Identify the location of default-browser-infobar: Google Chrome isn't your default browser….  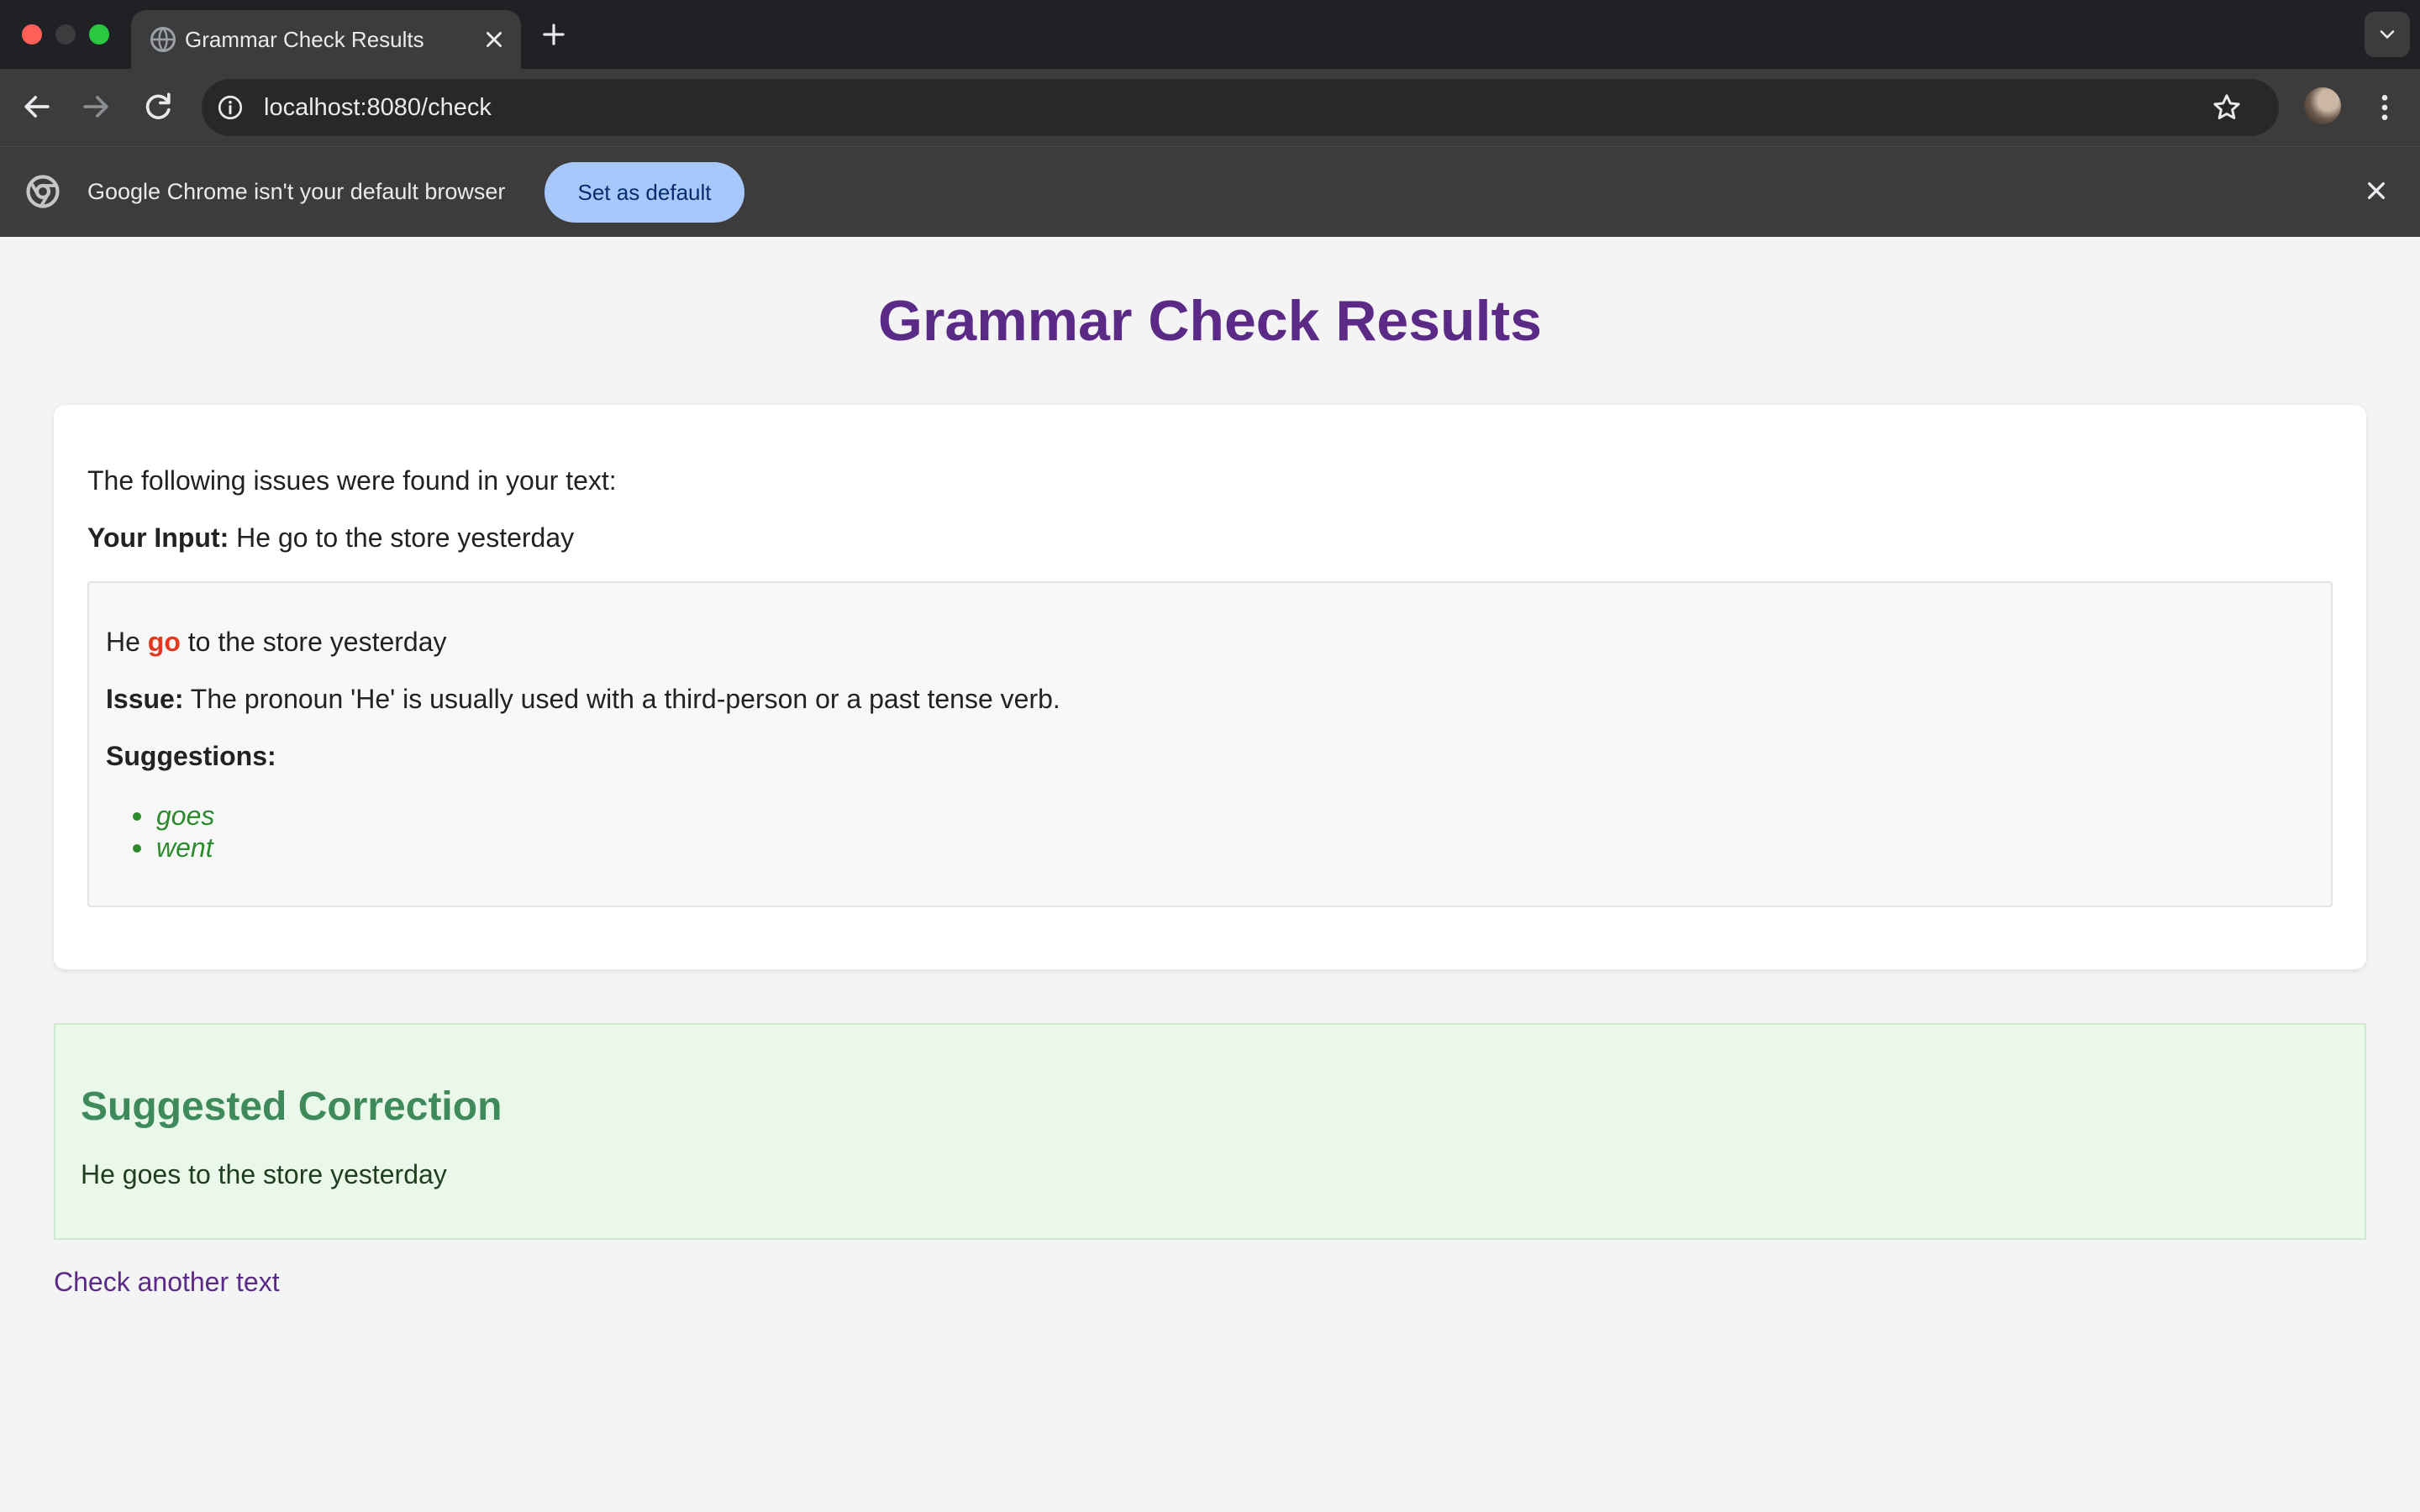
(1210, 191).